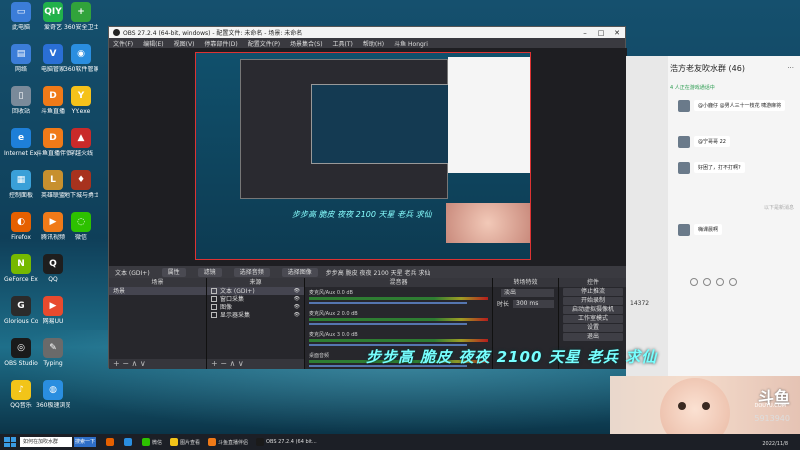  What do you see at coordinates (21, 153) in the screenshot?
I see `desktop-icon-label: Internet Explorer` at bounding box center [21, 153].